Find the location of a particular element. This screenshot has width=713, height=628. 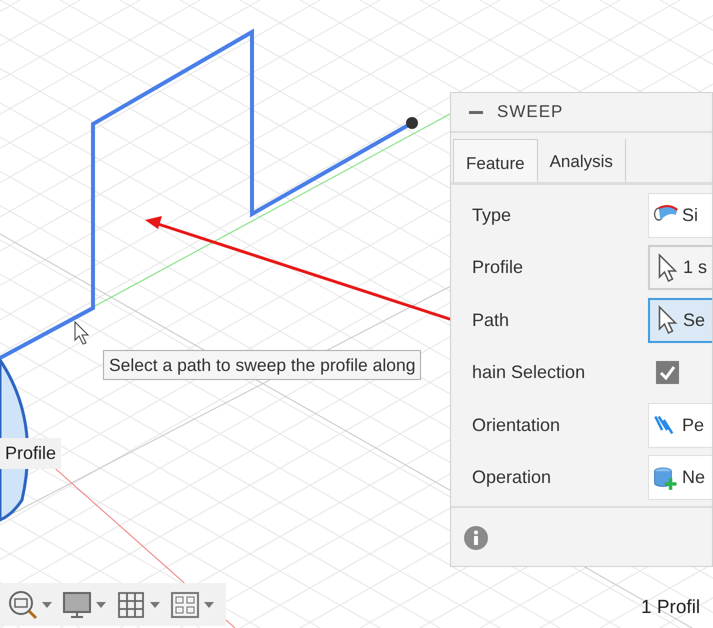

layout-icon is located at coordinates (185, 605).